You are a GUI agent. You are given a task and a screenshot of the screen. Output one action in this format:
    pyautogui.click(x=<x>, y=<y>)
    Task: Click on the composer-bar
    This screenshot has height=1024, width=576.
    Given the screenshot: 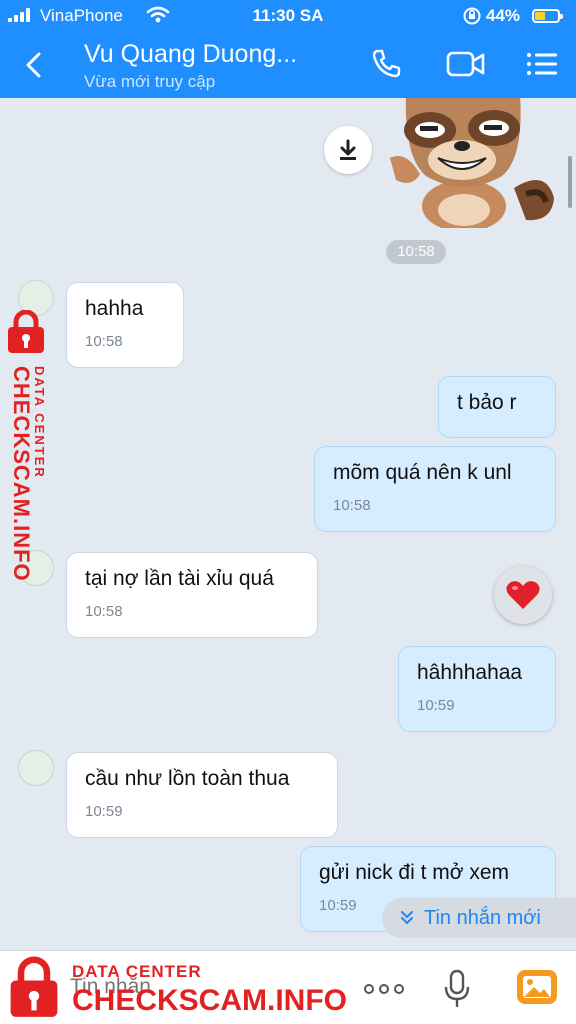 What is the action you would take?
    pyautogui.click(x=288, y=987)
    